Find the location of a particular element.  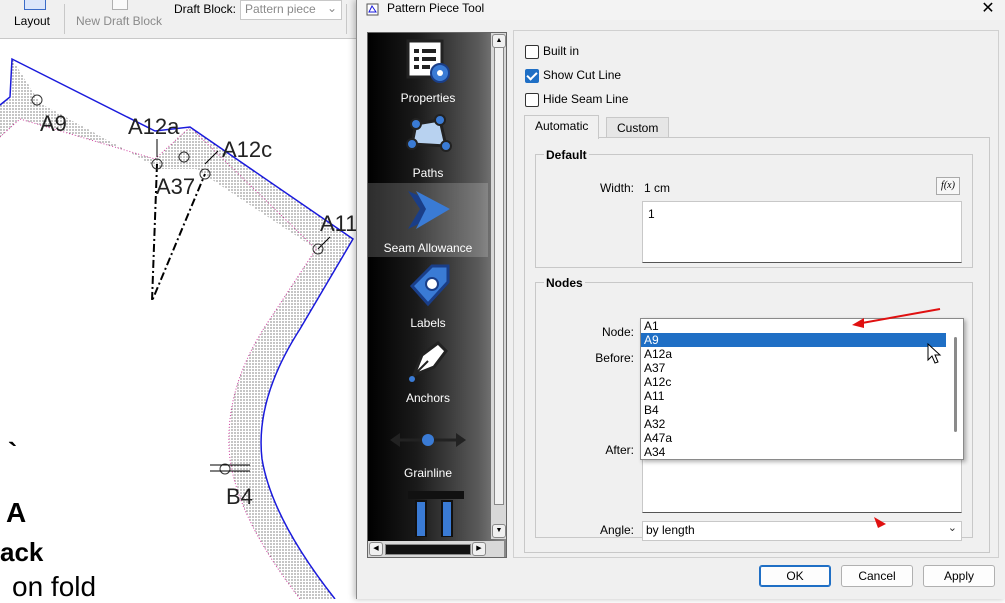

default-group: Default Width: 1 cm f(x) 1 is located at coordinates (754, 208).